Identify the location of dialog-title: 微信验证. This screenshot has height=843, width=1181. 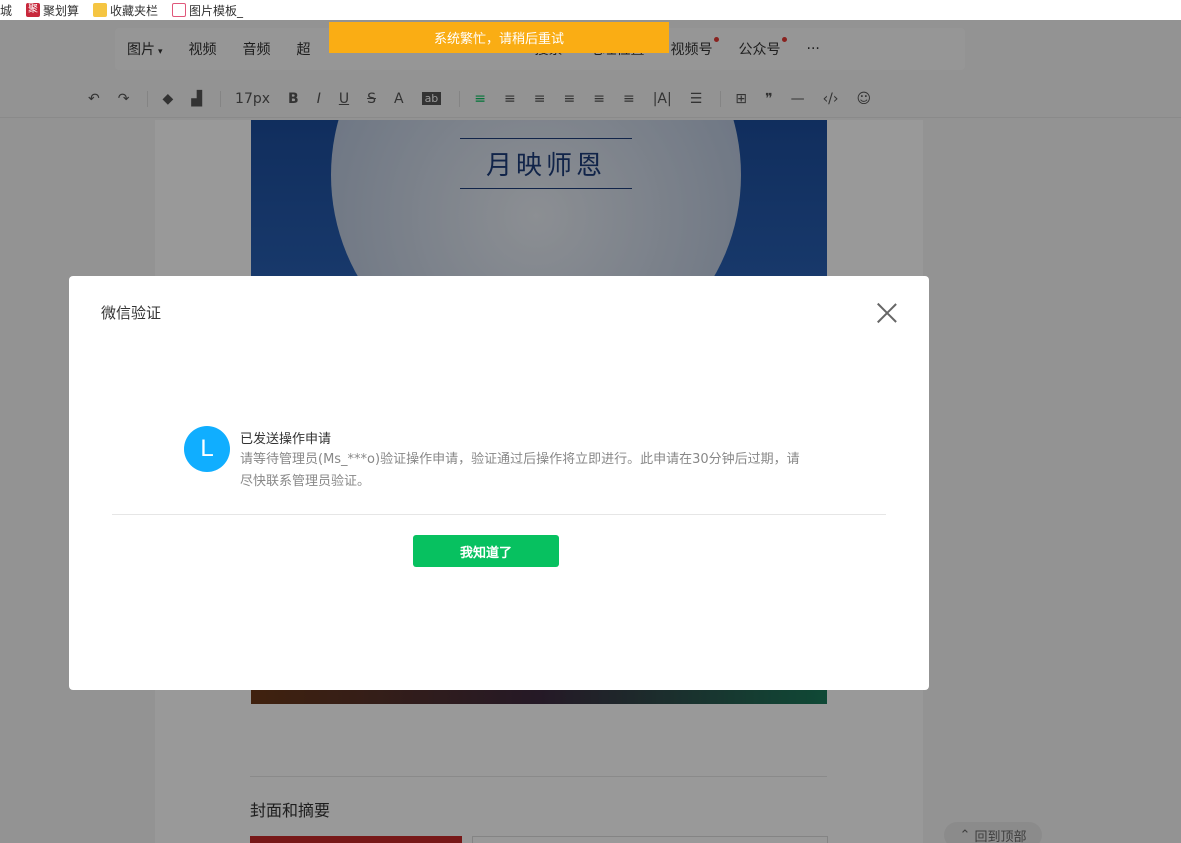
(131, 313).